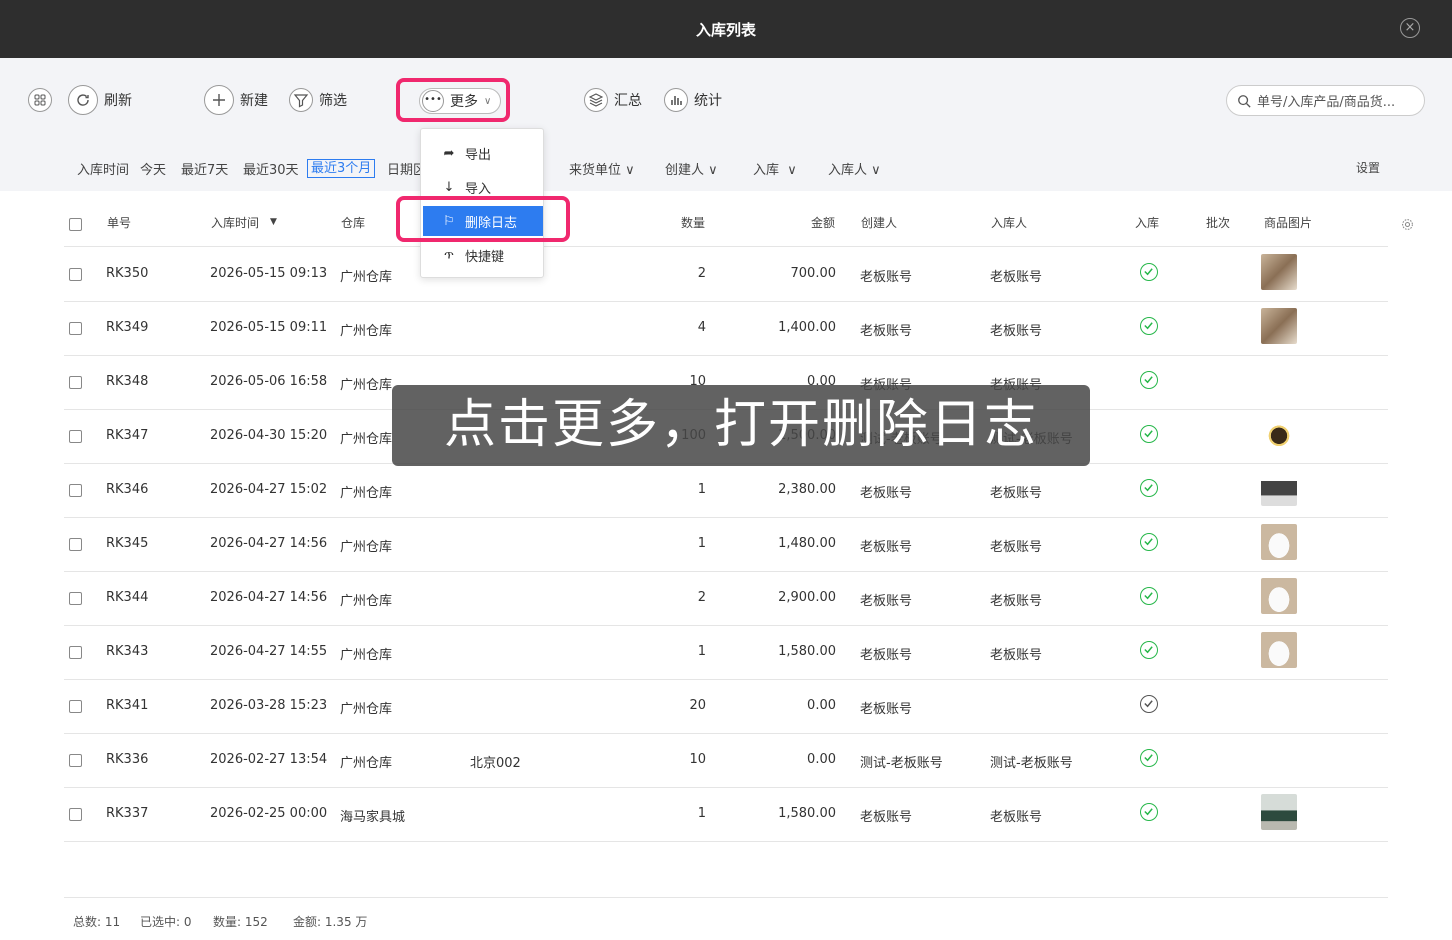 This screenshot has height=940, width=1452. I want to click on cell-no: RK341, so click(127, 705).